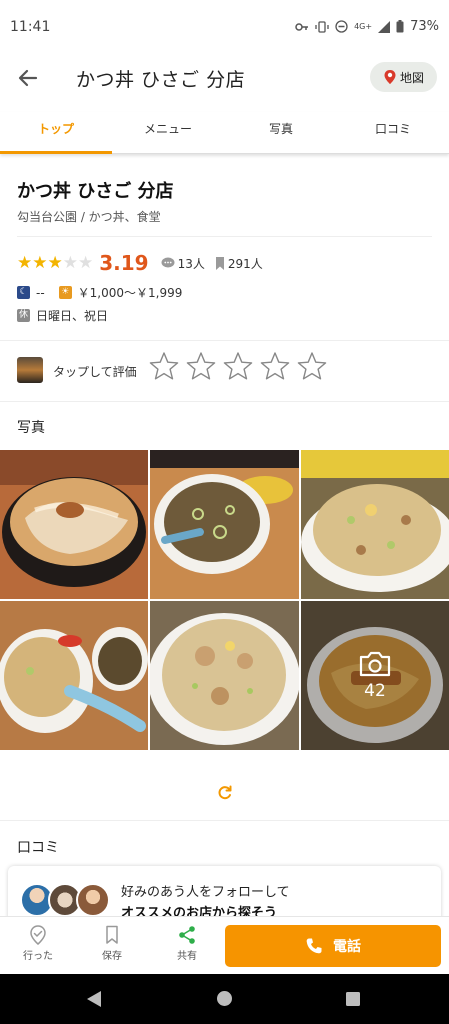  I want to click on divider, so click(224, 236).